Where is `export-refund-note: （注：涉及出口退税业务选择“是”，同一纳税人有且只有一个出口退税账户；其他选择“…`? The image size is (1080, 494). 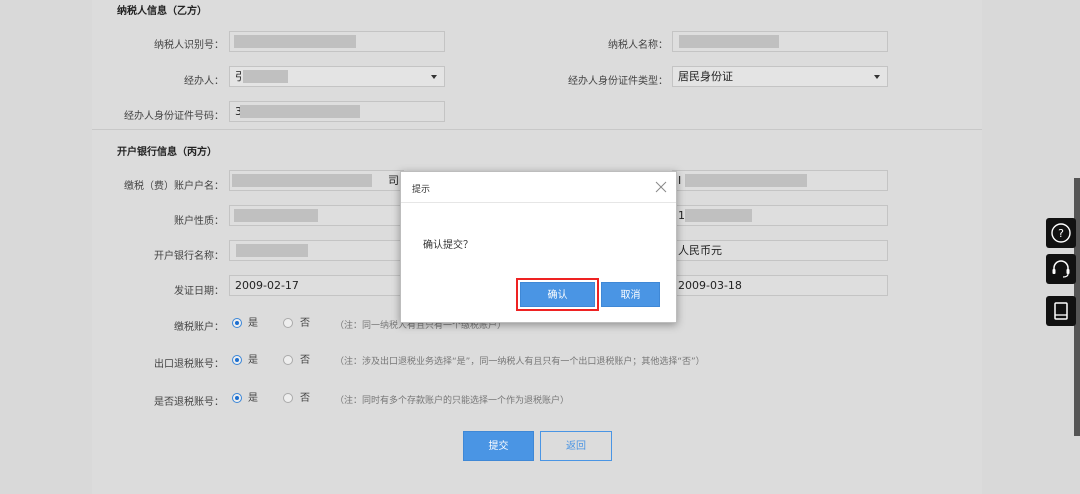 export-refund-note: （注：涉及出口退税业务选择“是”，同一纳税人有且只有一个出口退税账户；其他选择“… is located at coordinates (520, 362).